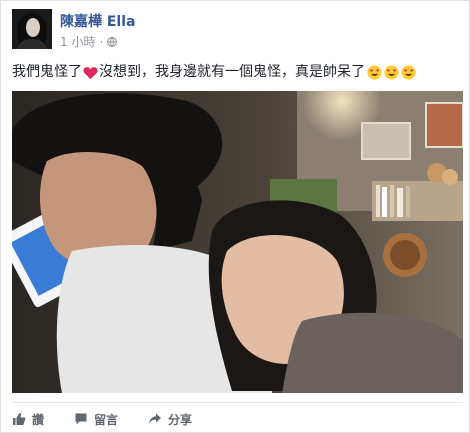  What do you see at coordinates (155, 418) in the screenshot?
I see `share-arrow-icon` at bounding box center [155, 418].